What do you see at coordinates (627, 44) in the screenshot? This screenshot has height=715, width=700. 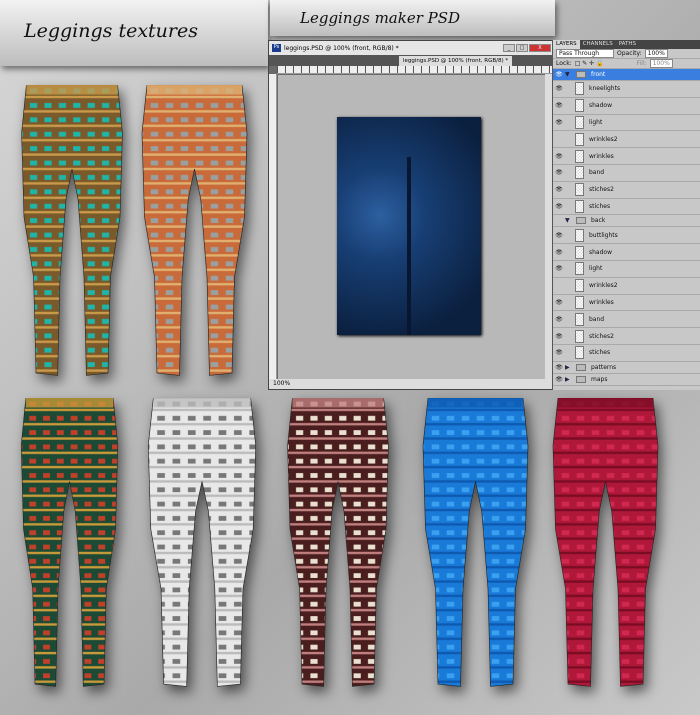 I see `tab-paths: PATHS` at bounding box center [627, 44].